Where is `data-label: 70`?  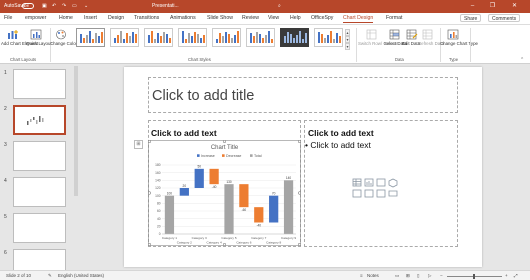 data-label: 70 is located at coordinates (274, 193).